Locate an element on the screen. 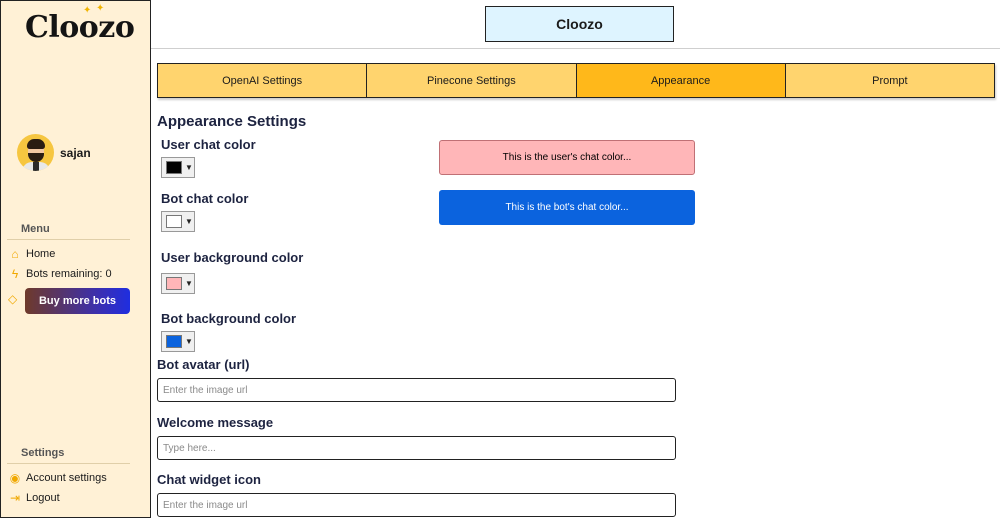  sidebar-item-logout: ⇥ Logout is located at coordinates (34, 498).